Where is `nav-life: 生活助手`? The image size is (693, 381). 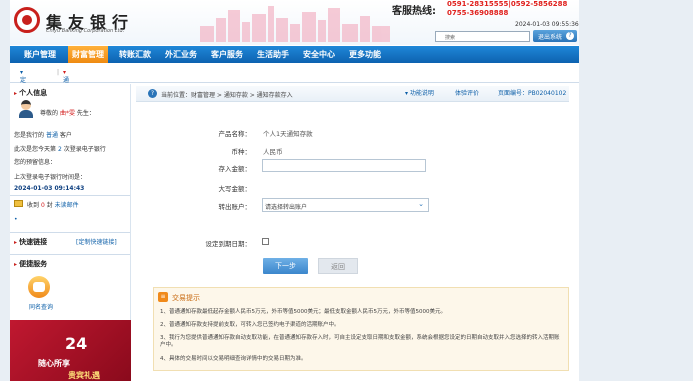 nav-life: 生活助手 is located at coordinates (273, 54).